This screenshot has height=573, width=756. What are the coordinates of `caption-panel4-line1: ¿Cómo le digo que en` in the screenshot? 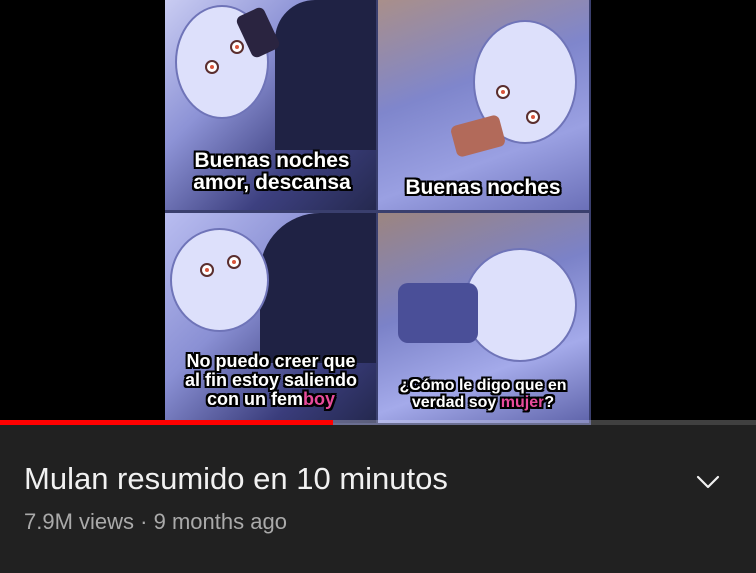 It's located at (483, 385).